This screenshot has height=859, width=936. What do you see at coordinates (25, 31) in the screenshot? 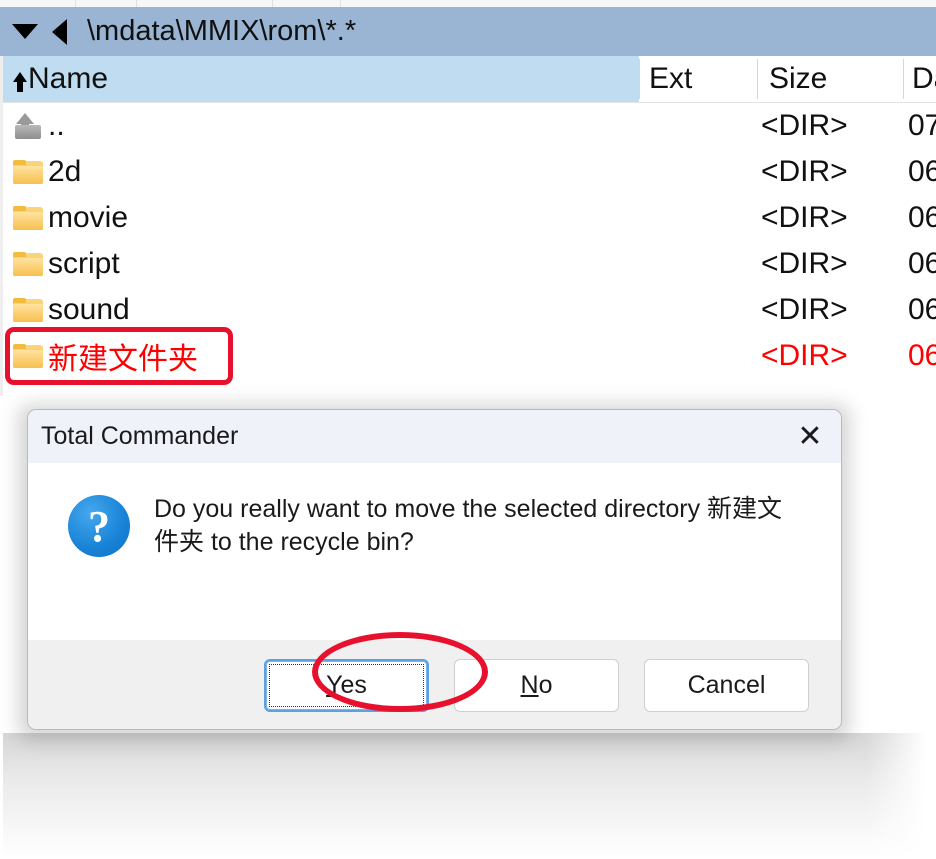
I see `history-dropdown-icon` at bounding box center [25, 31].